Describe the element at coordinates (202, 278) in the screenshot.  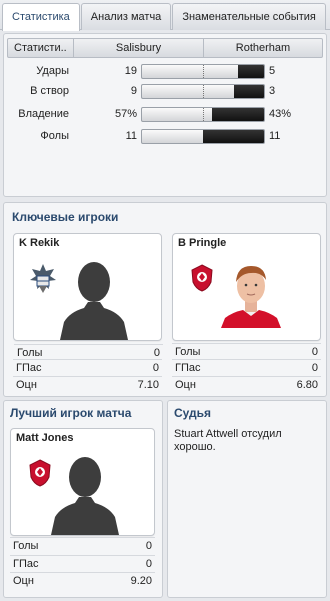
I see `rotherham-crest-icon` at that location.